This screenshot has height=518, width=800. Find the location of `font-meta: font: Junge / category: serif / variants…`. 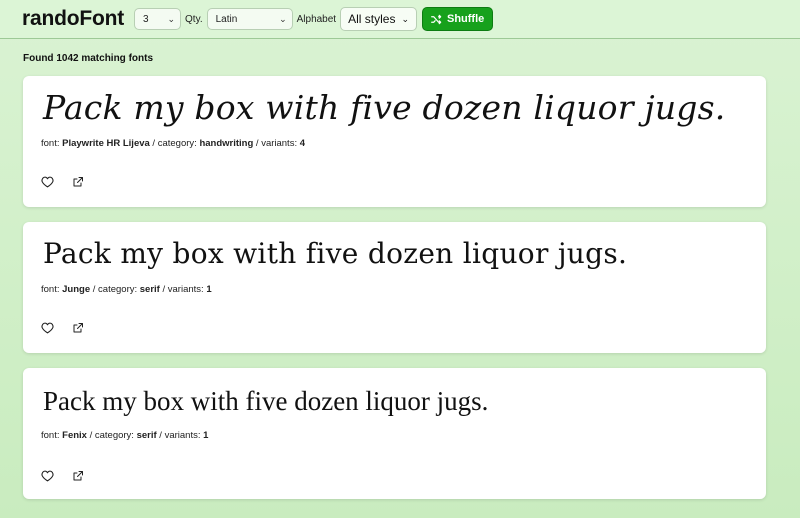

font-meta: font: Junge / category: serif / variants… is located at coordinates (126, 289).